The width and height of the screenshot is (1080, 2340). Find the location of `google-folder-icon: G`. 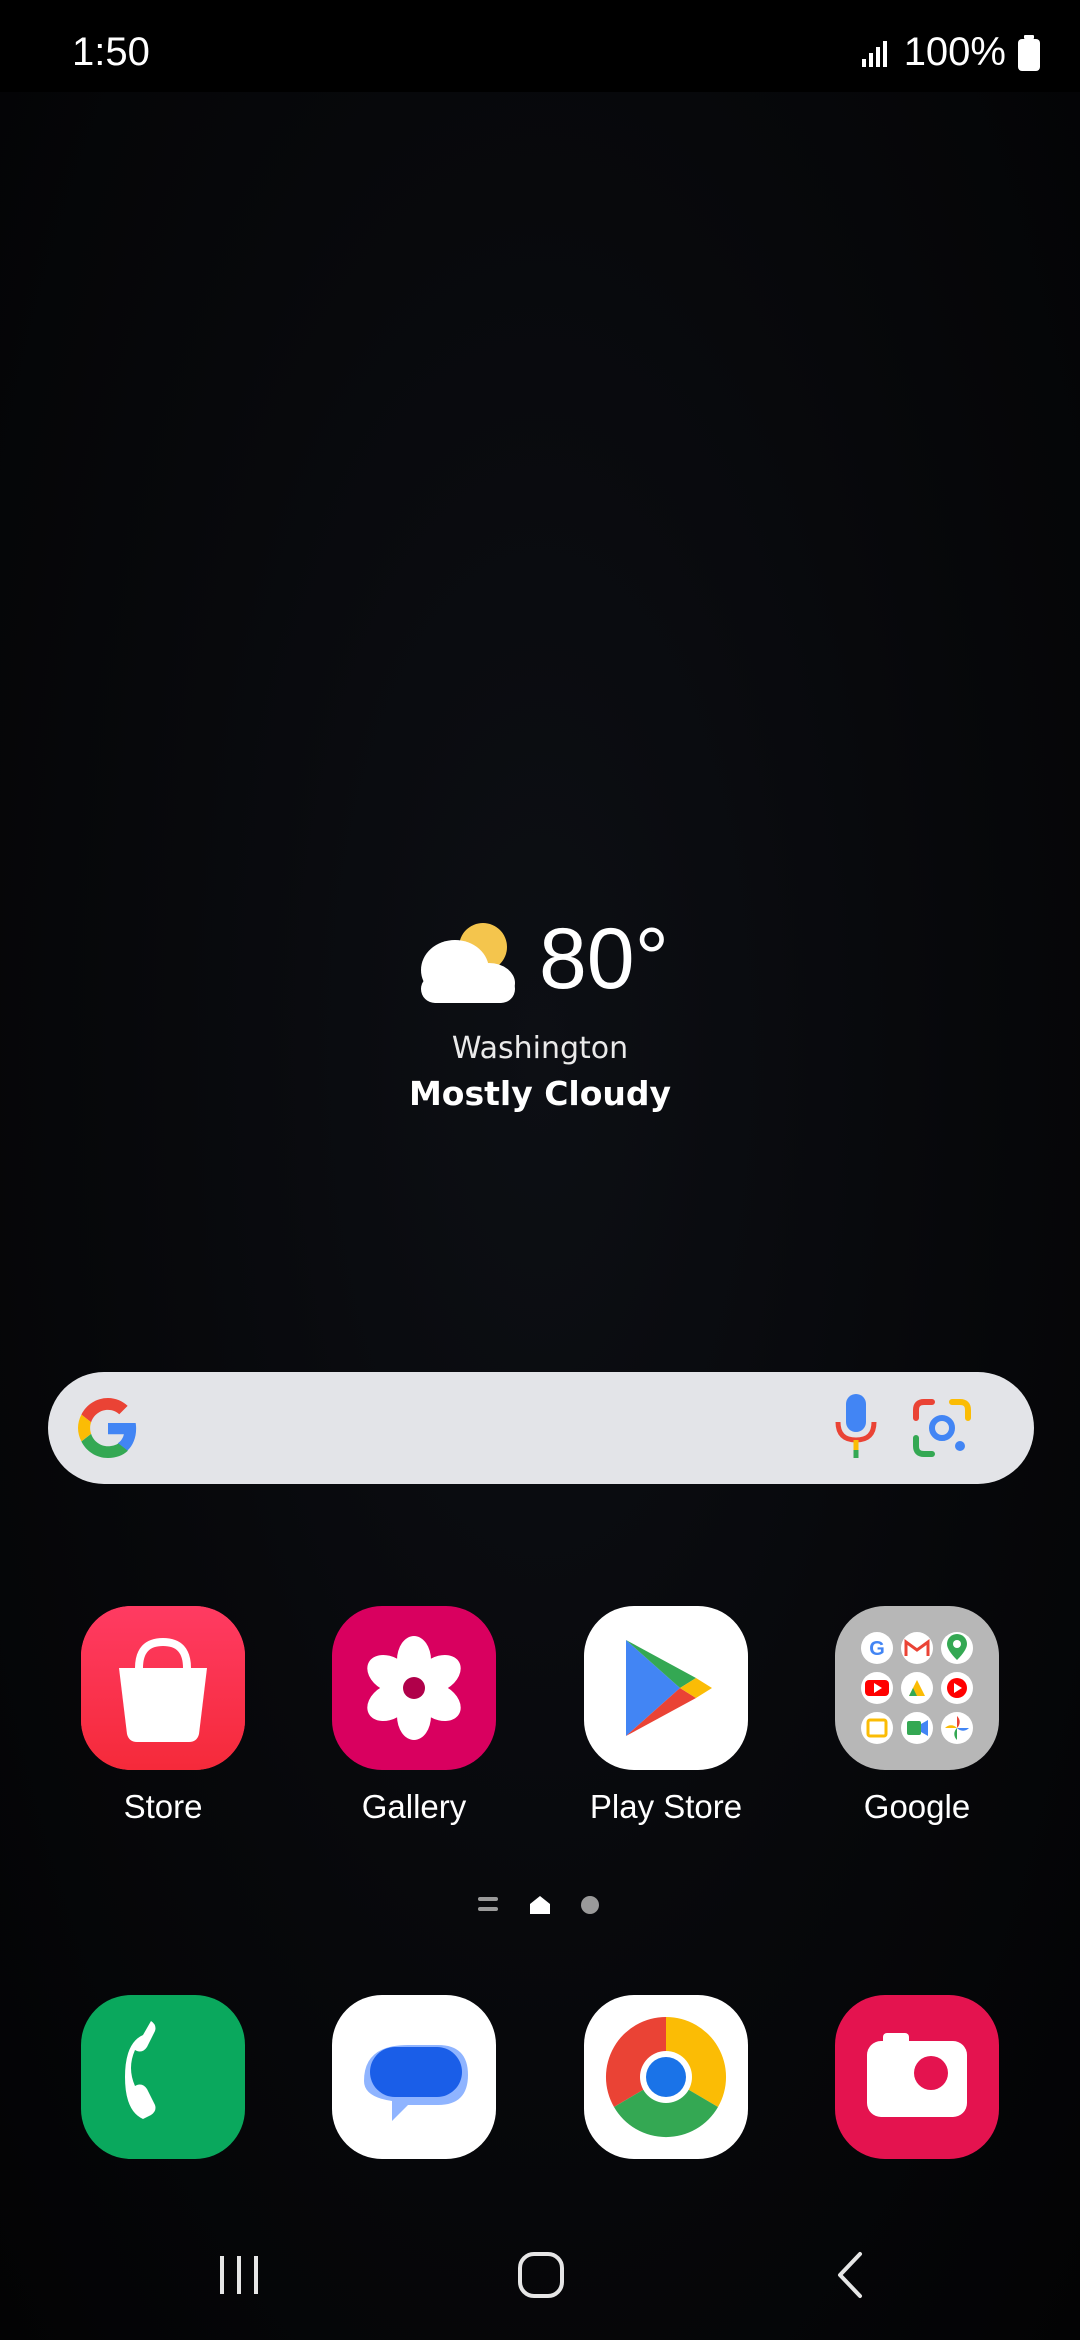

google-folder-icon: G is located at coordinates (917, 1688).